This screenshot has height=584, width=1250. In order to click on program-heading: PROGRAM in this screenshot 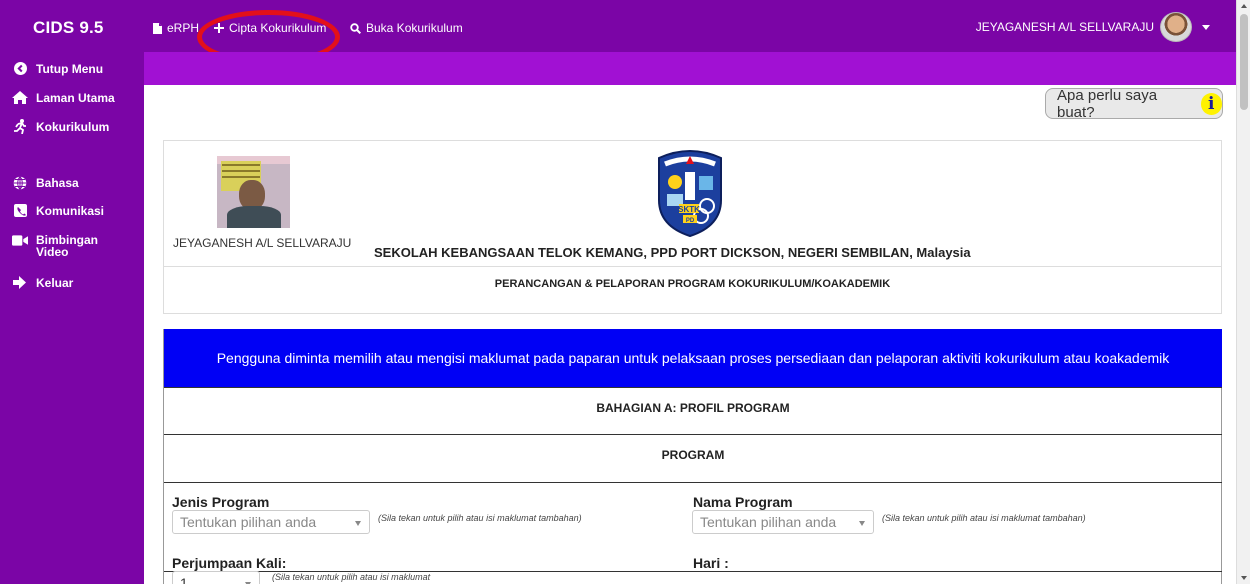, I will do `click(693, 458)`.